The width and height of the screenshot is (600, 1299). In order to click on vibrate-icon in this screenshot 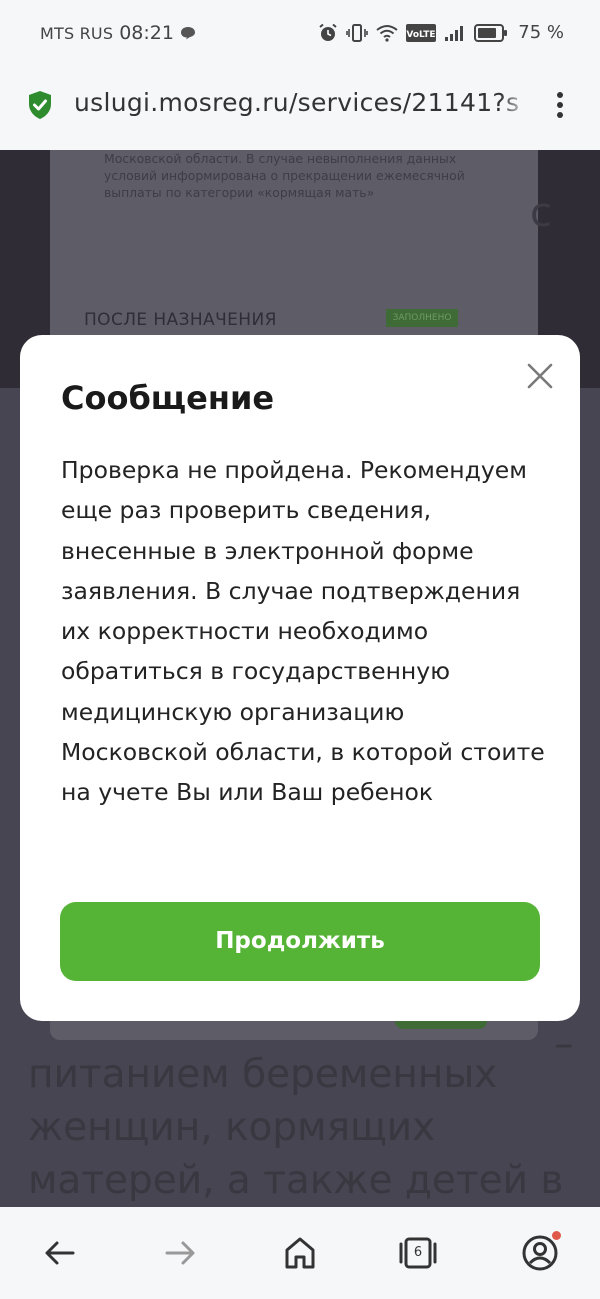, I will do `click(357, 32)`.